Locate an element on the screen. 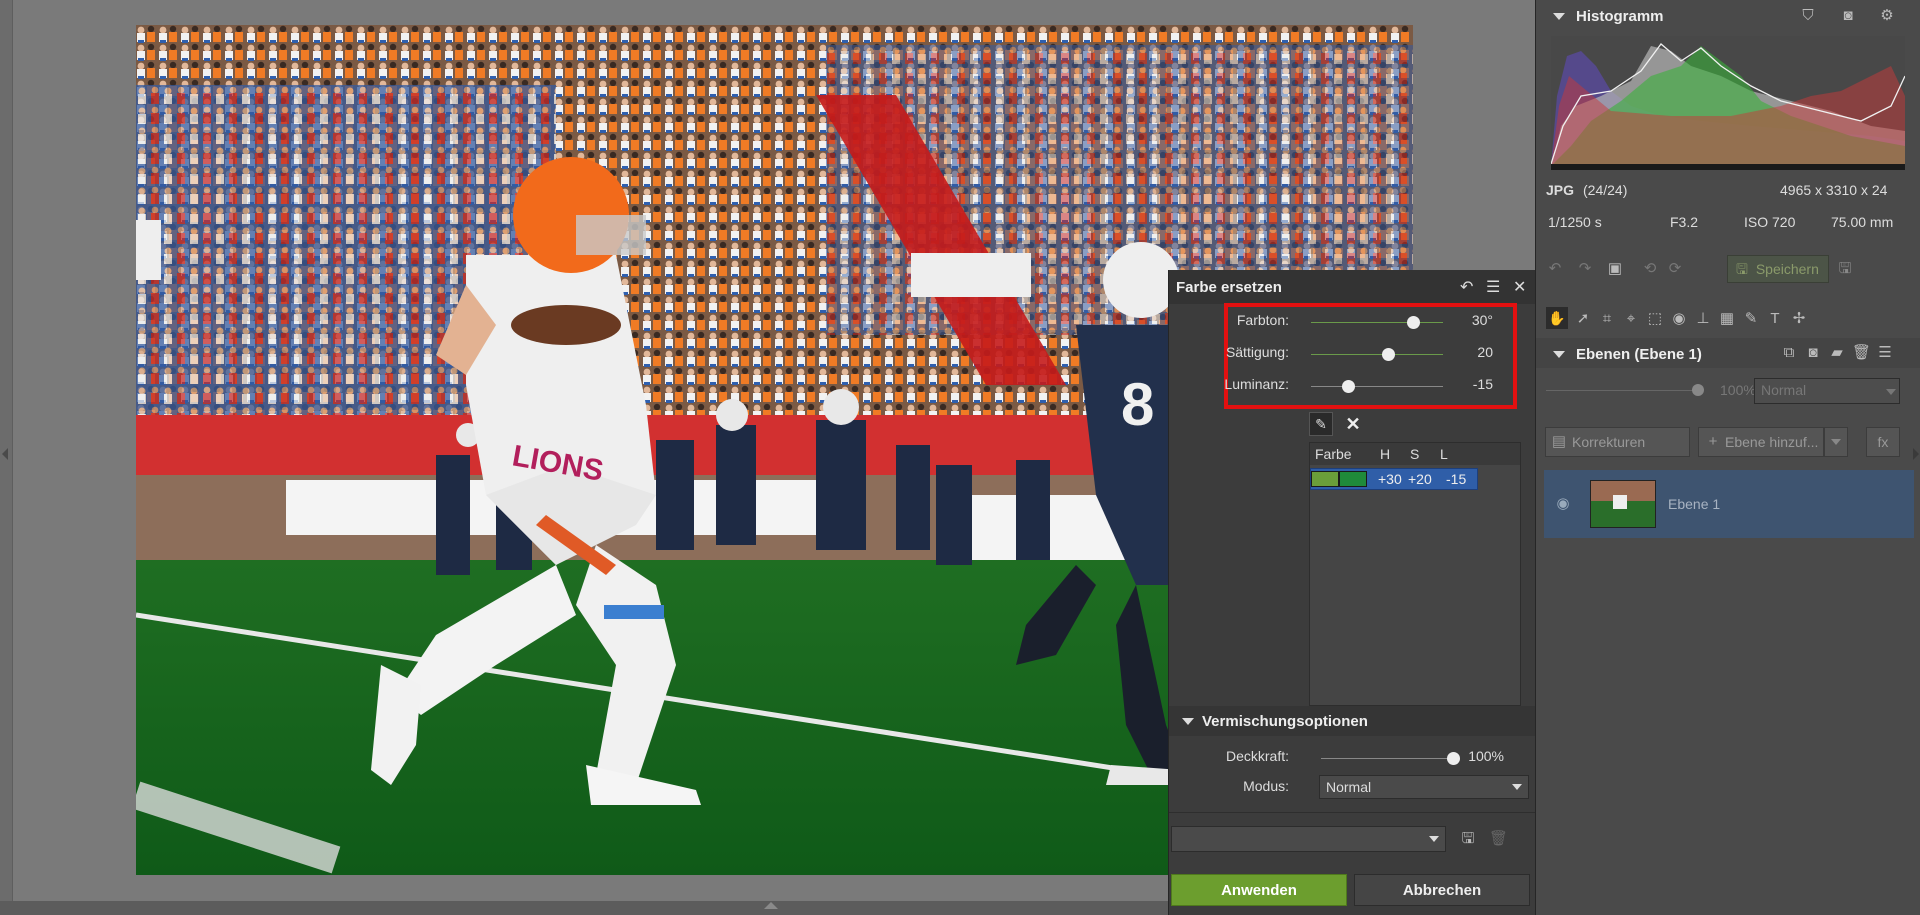 This screenshot has width=1920, height=915. filter-tool-icon: ▦ is located at coordinates (1727, 319).